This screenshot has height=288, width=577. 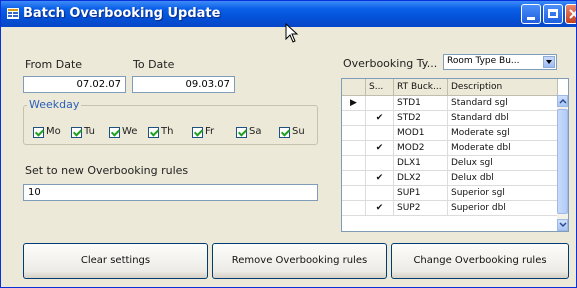 I want to click on description-cell: Standard sgl, so click(x=503, y=103).